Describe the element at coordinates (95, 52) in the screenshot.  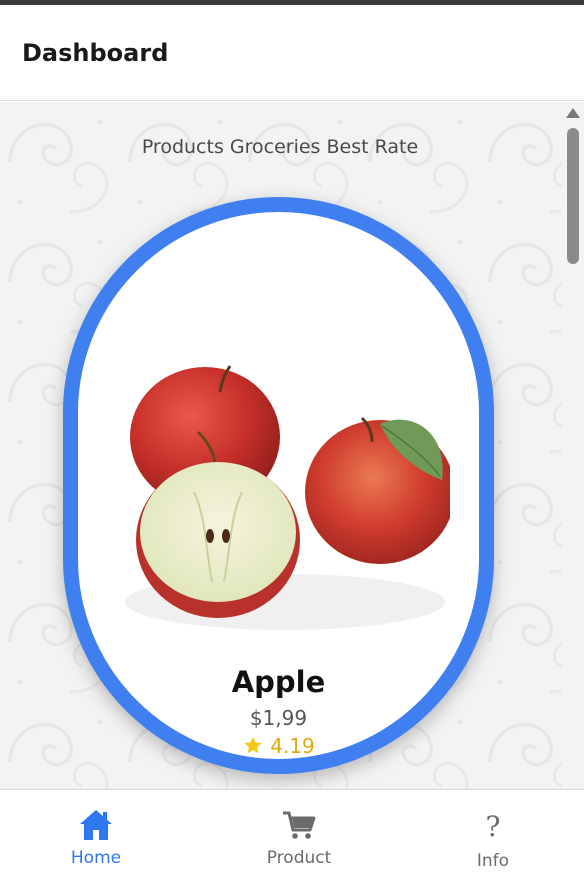
I see `page-title: Dashboard` at that location.